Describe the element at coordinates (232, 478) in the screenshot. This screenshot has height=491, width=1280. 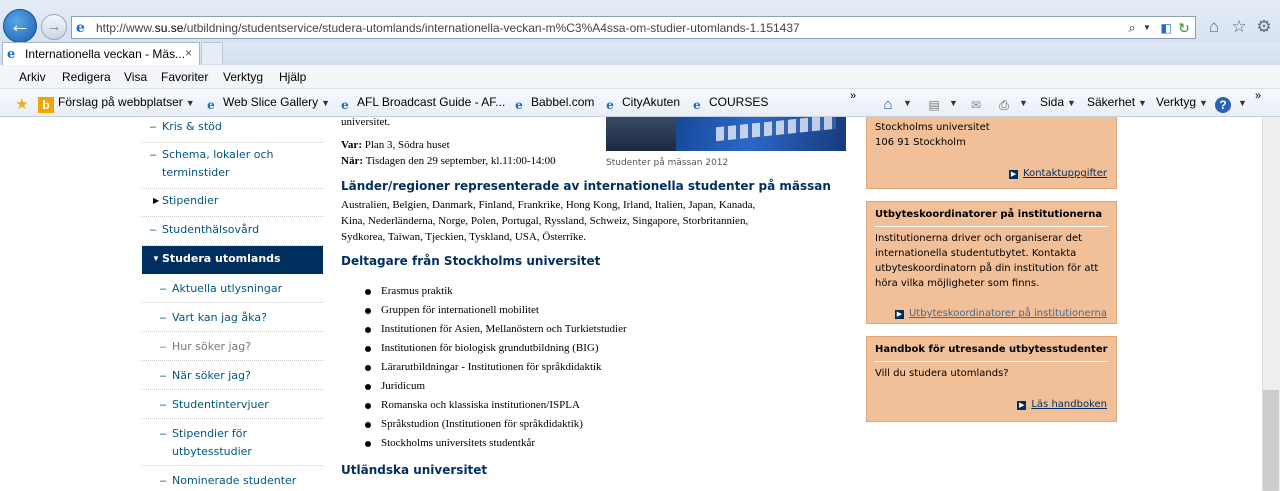
I see `nav-subitem-nominerade: – Nominerade studenter` at that location.